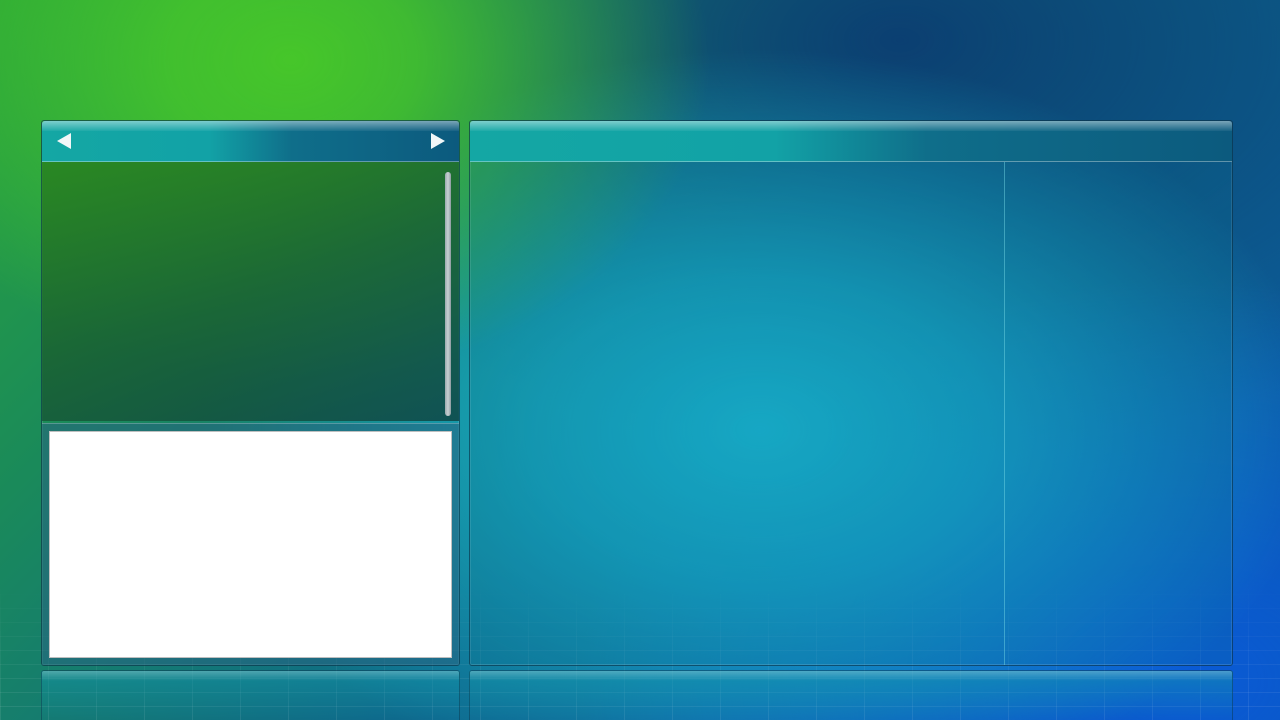  I want to click on preview-frame, so click(250, 544).